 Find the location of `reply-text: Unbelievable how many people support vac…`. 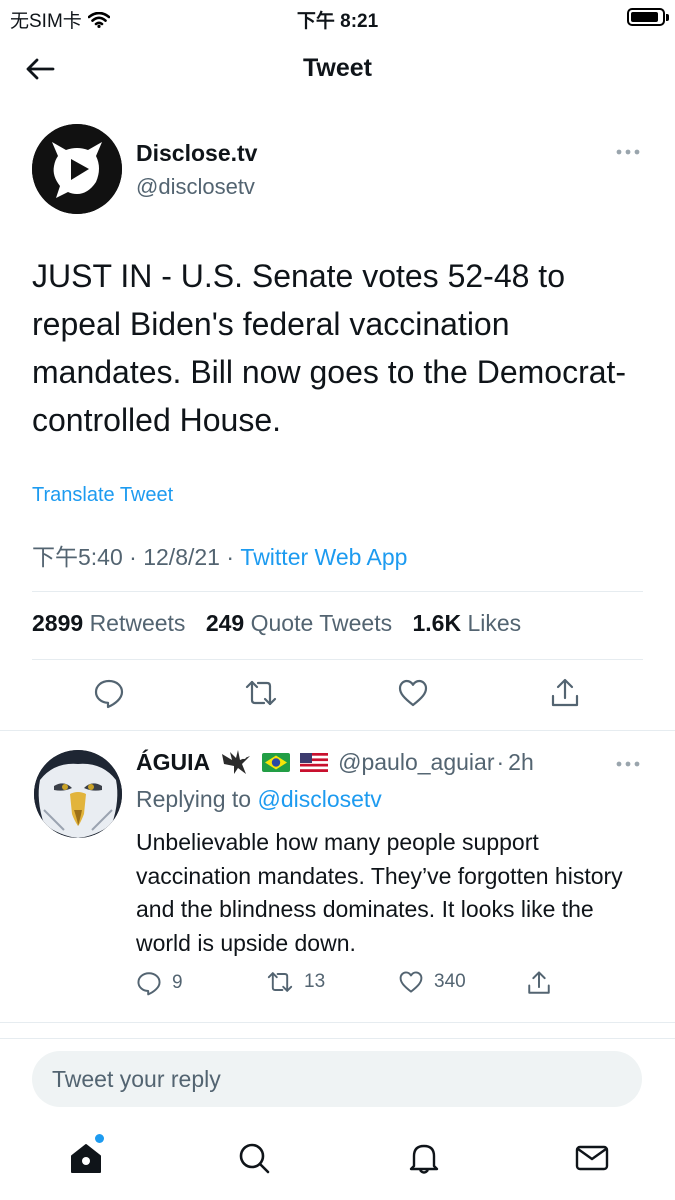

reply-text: Unbelievable how many people support vac… is located at coordinates (379, 892).